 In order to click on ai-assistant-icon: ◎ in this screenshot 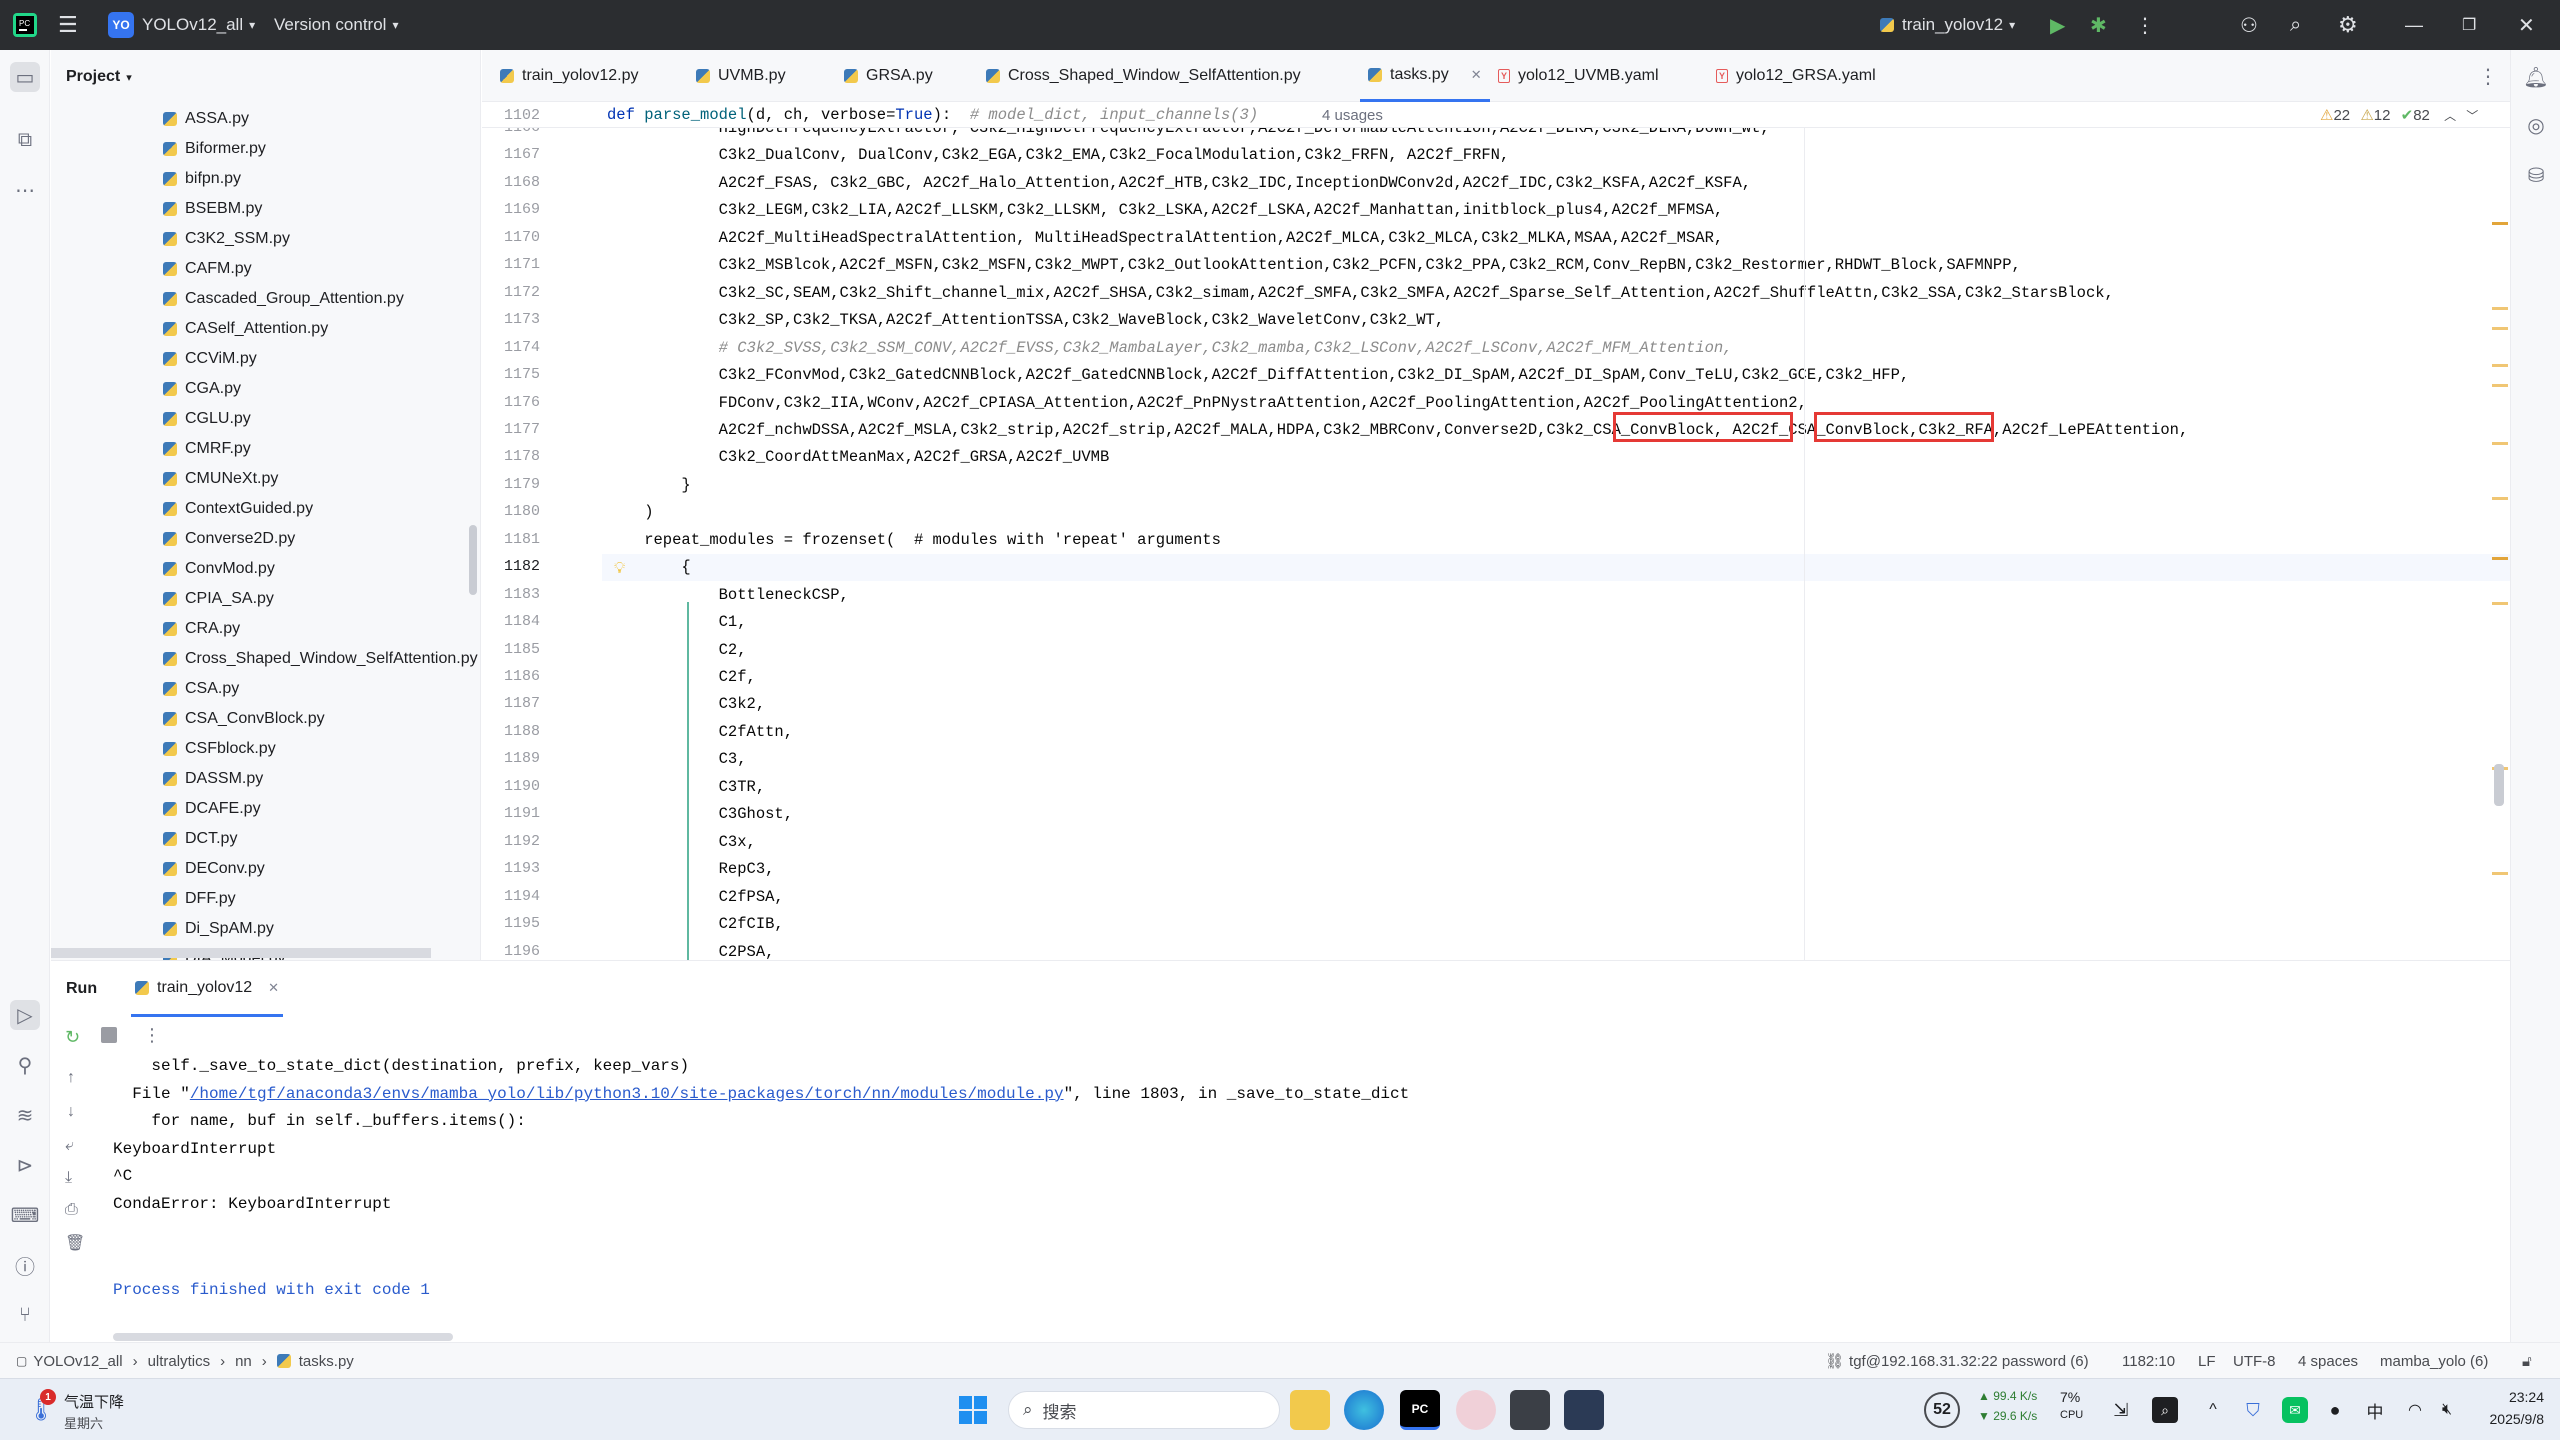, I will do `click(2536, 125)`.